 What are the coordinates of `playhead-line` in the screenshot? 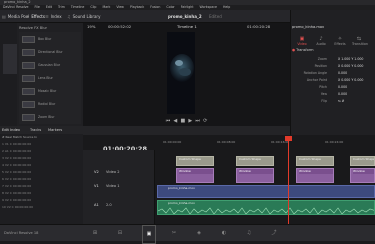 It's located at (288, 180).